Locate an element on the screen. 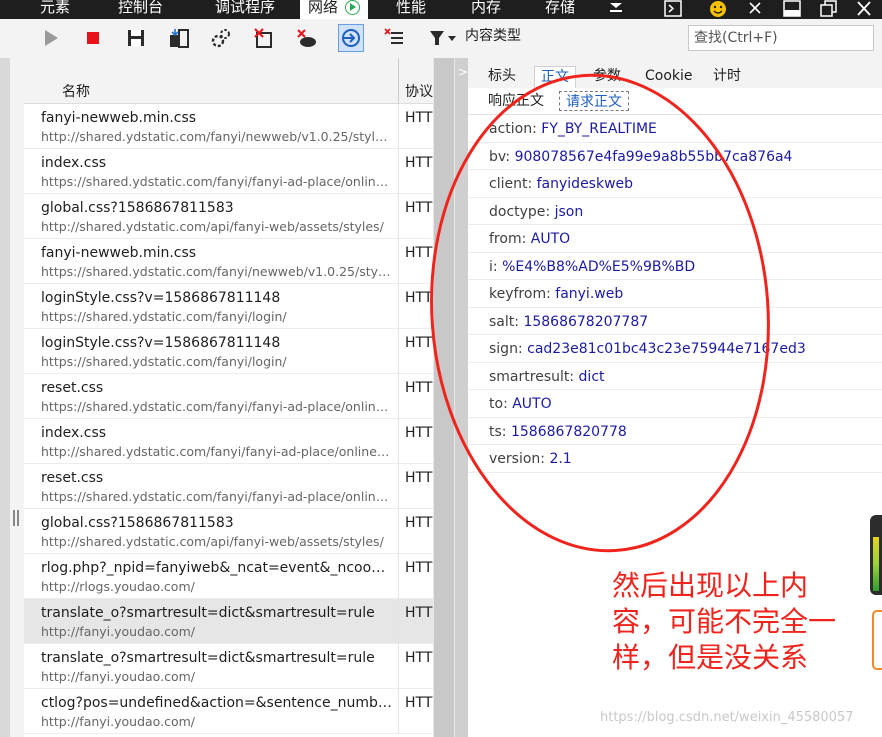  panel-splitter: > is located at coordinates (461, 397).